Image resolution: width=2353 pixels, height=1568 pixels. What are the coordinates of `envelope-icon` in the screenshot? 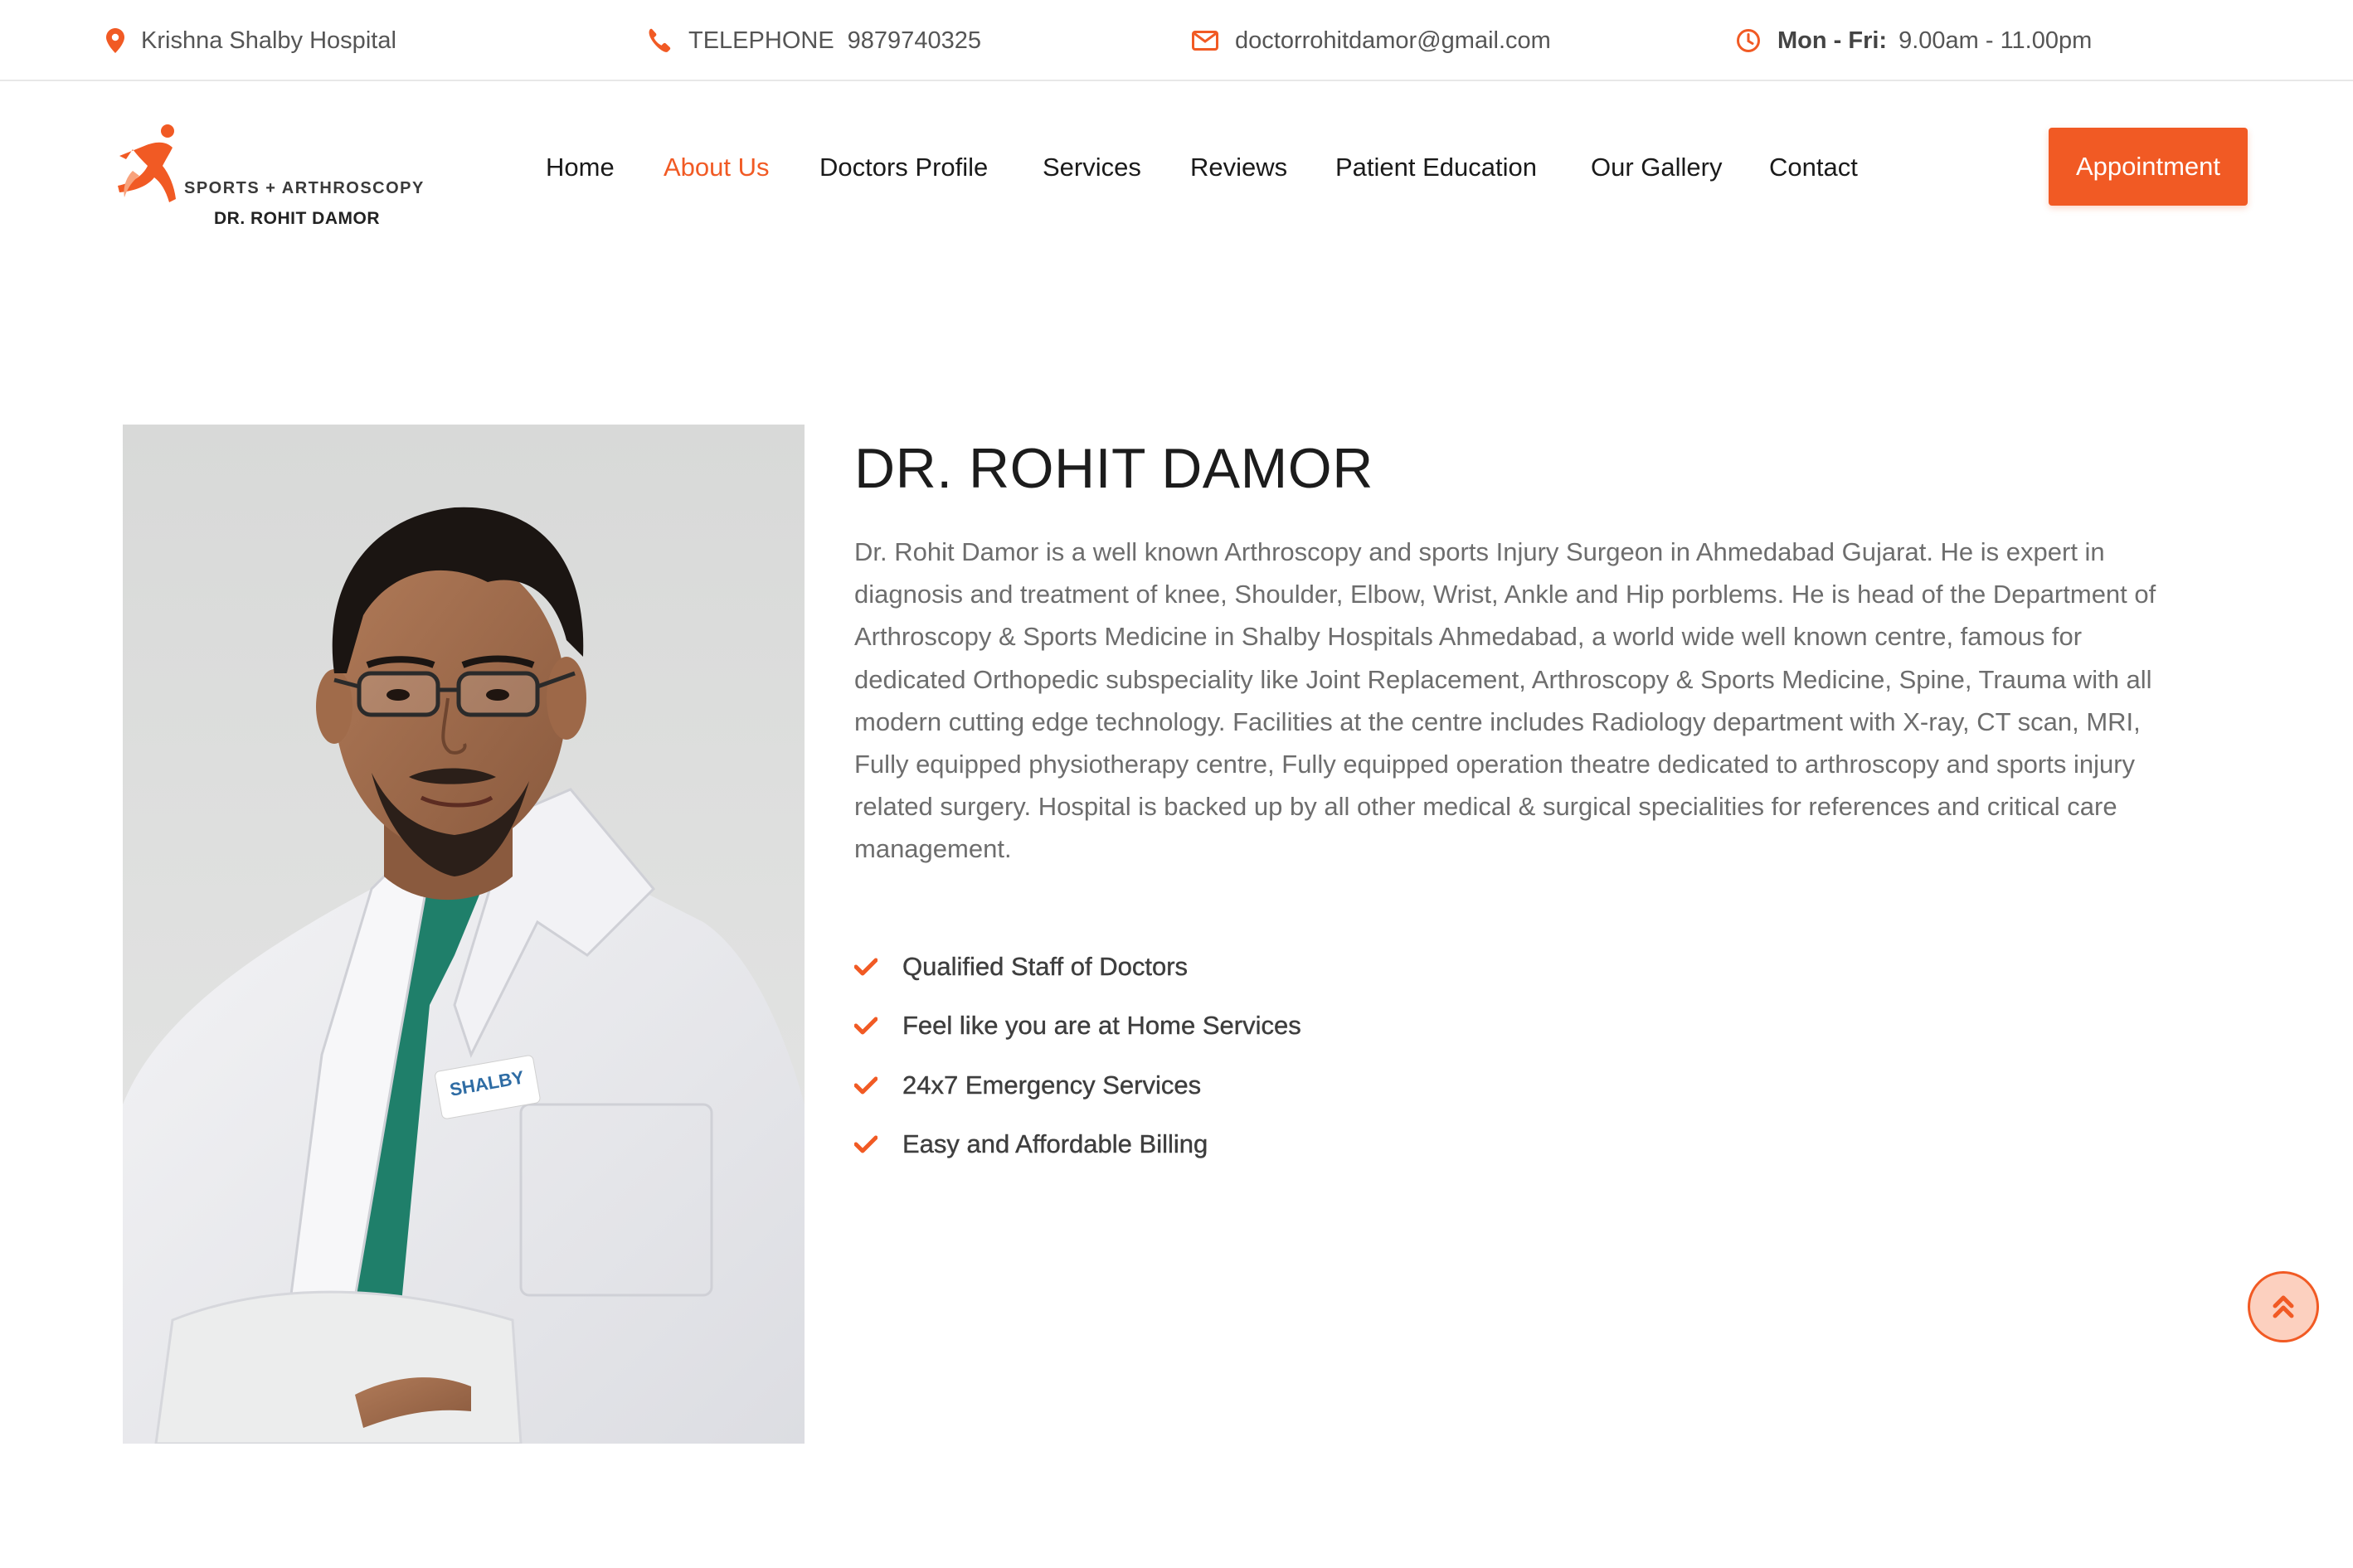 It's located at (1205, 41).